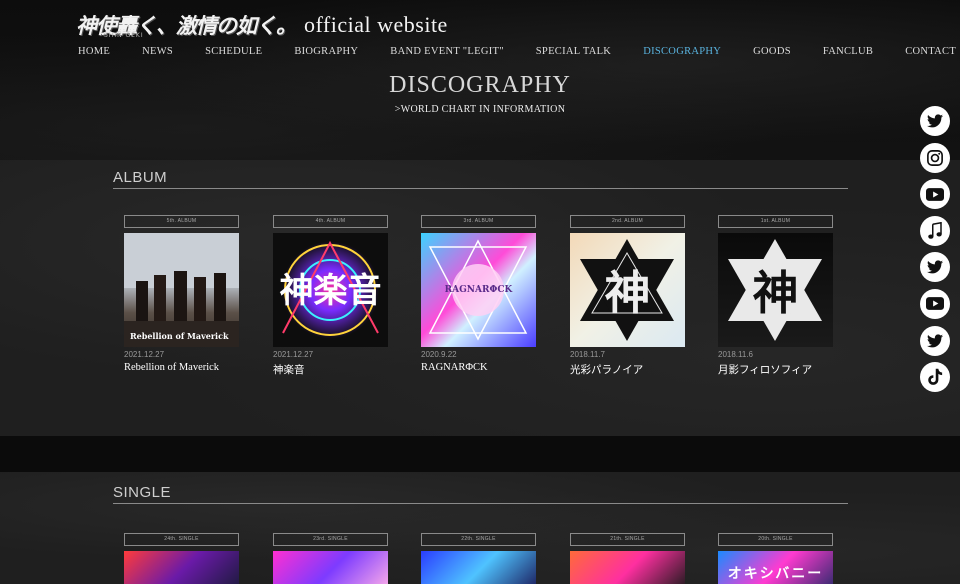  Describe the element at coordinates (157, 51) in the screenshot. I see `nav-news: NEWS` at that location.